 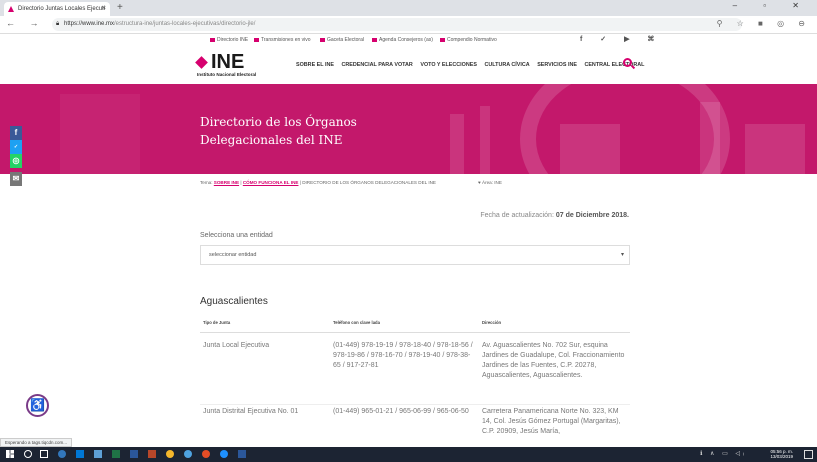 What do you see at coordinates (170, 454) in the screenshot?
I see `chrome-icon` at bounding box center [170, 454].